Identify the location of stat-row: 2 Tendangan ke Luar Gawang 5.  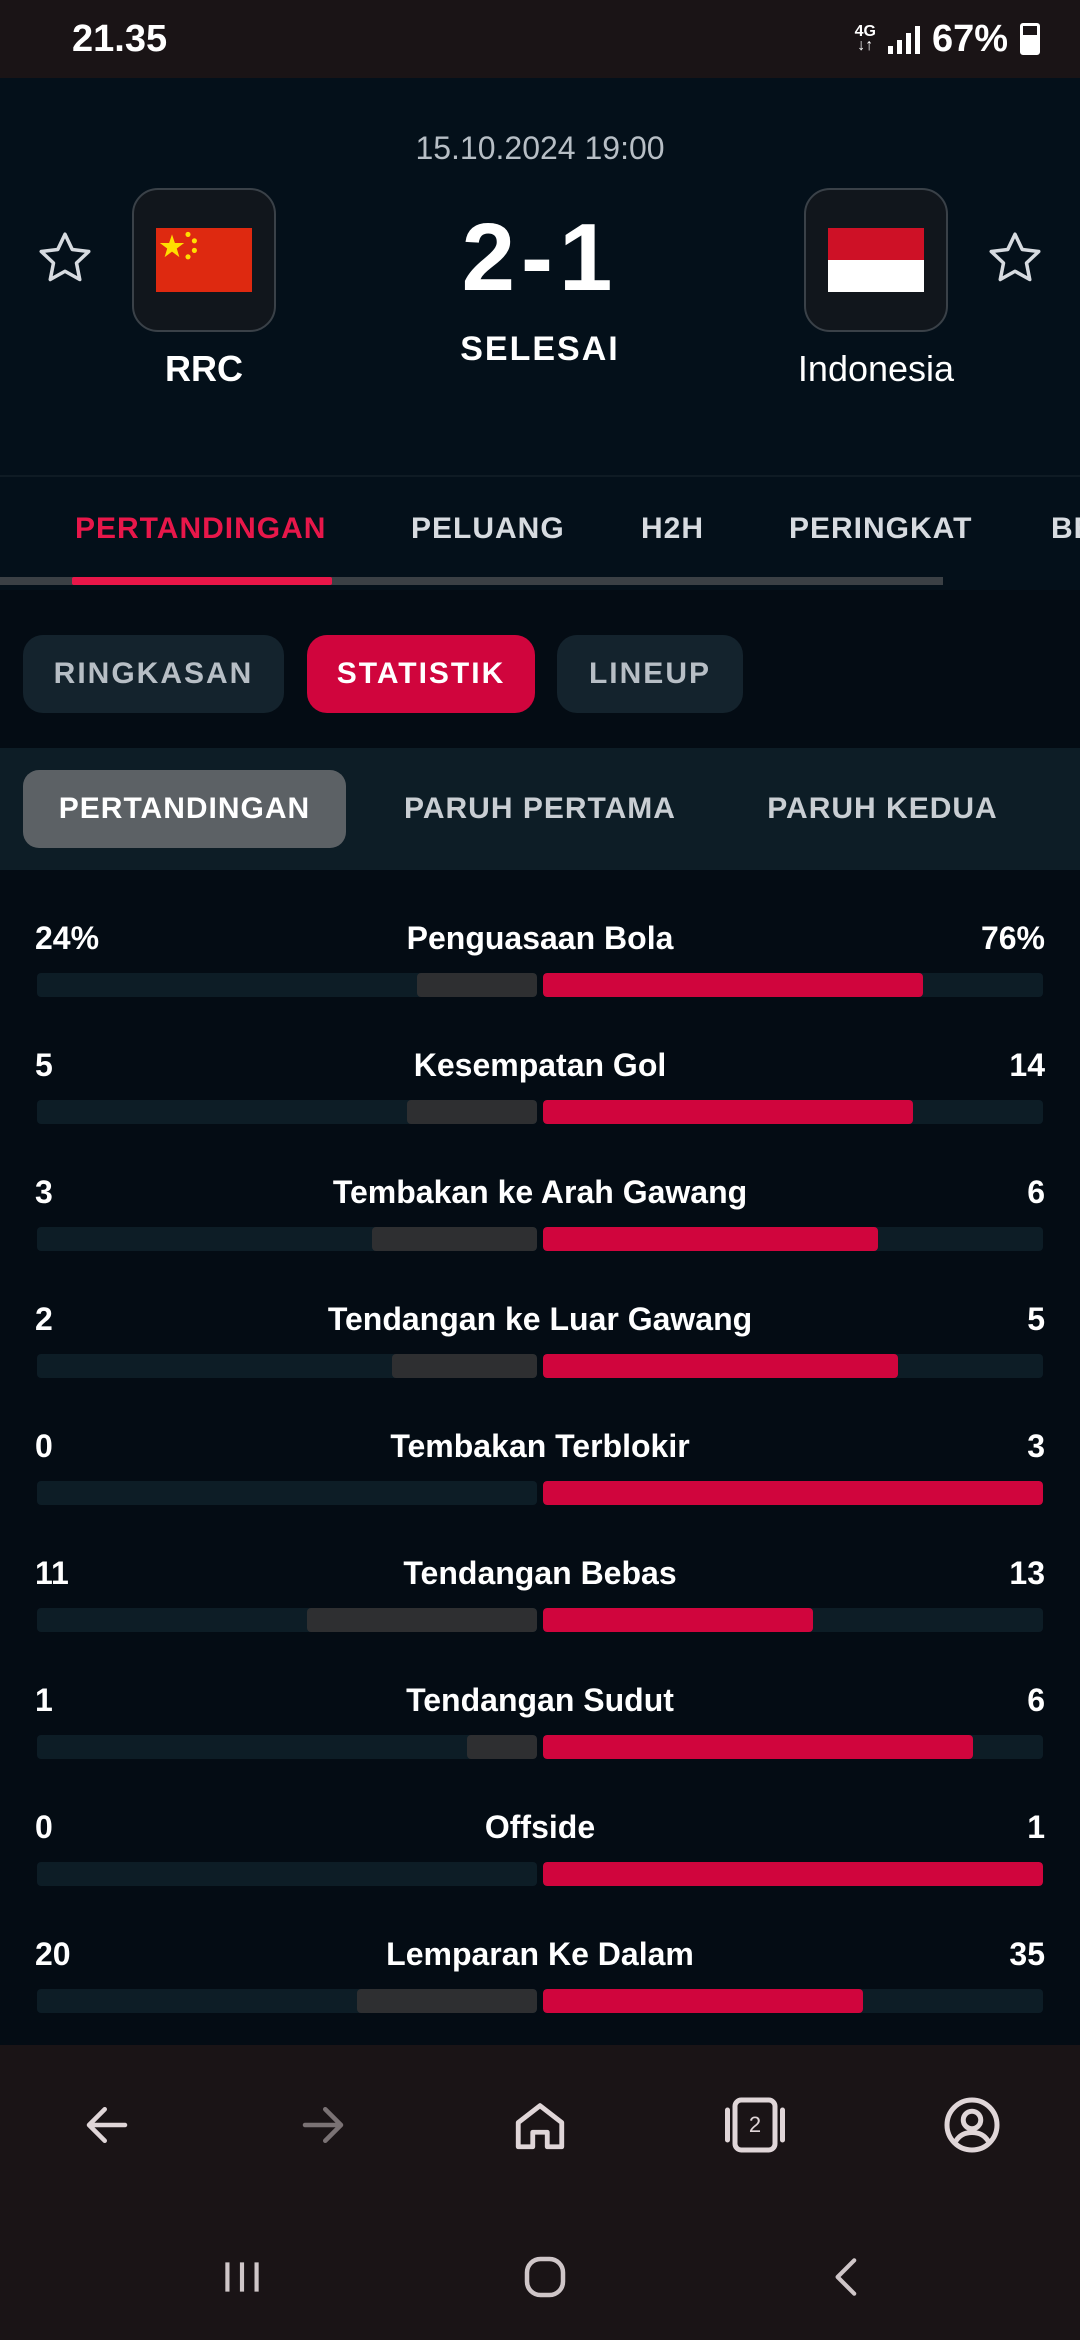
(540, 1314).